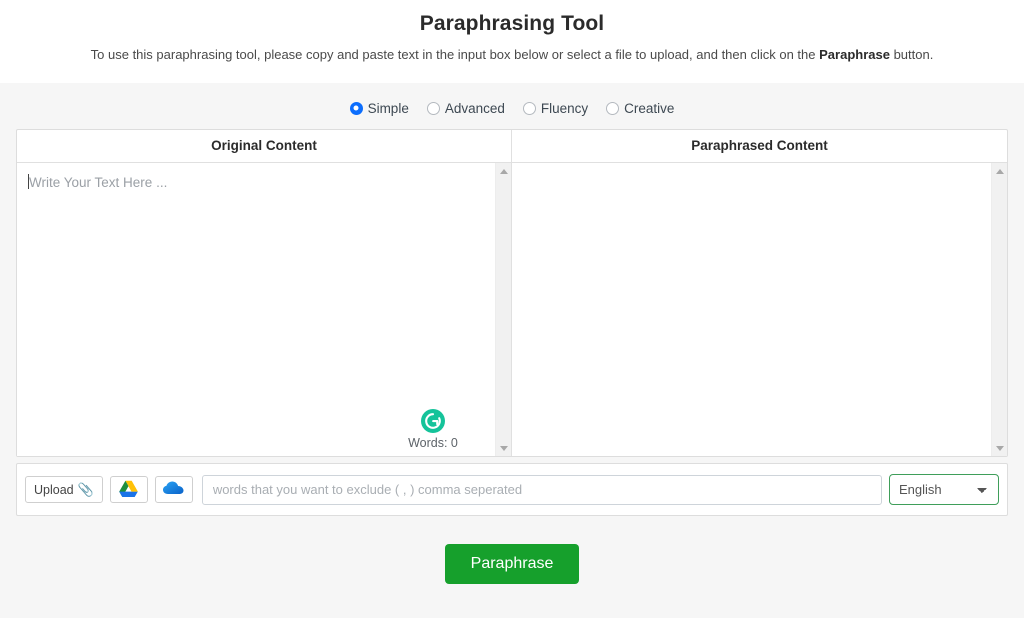 This screenshot has width=1024, height=618. I want to click on submit-row: Paraphrase, so click(512, 550).